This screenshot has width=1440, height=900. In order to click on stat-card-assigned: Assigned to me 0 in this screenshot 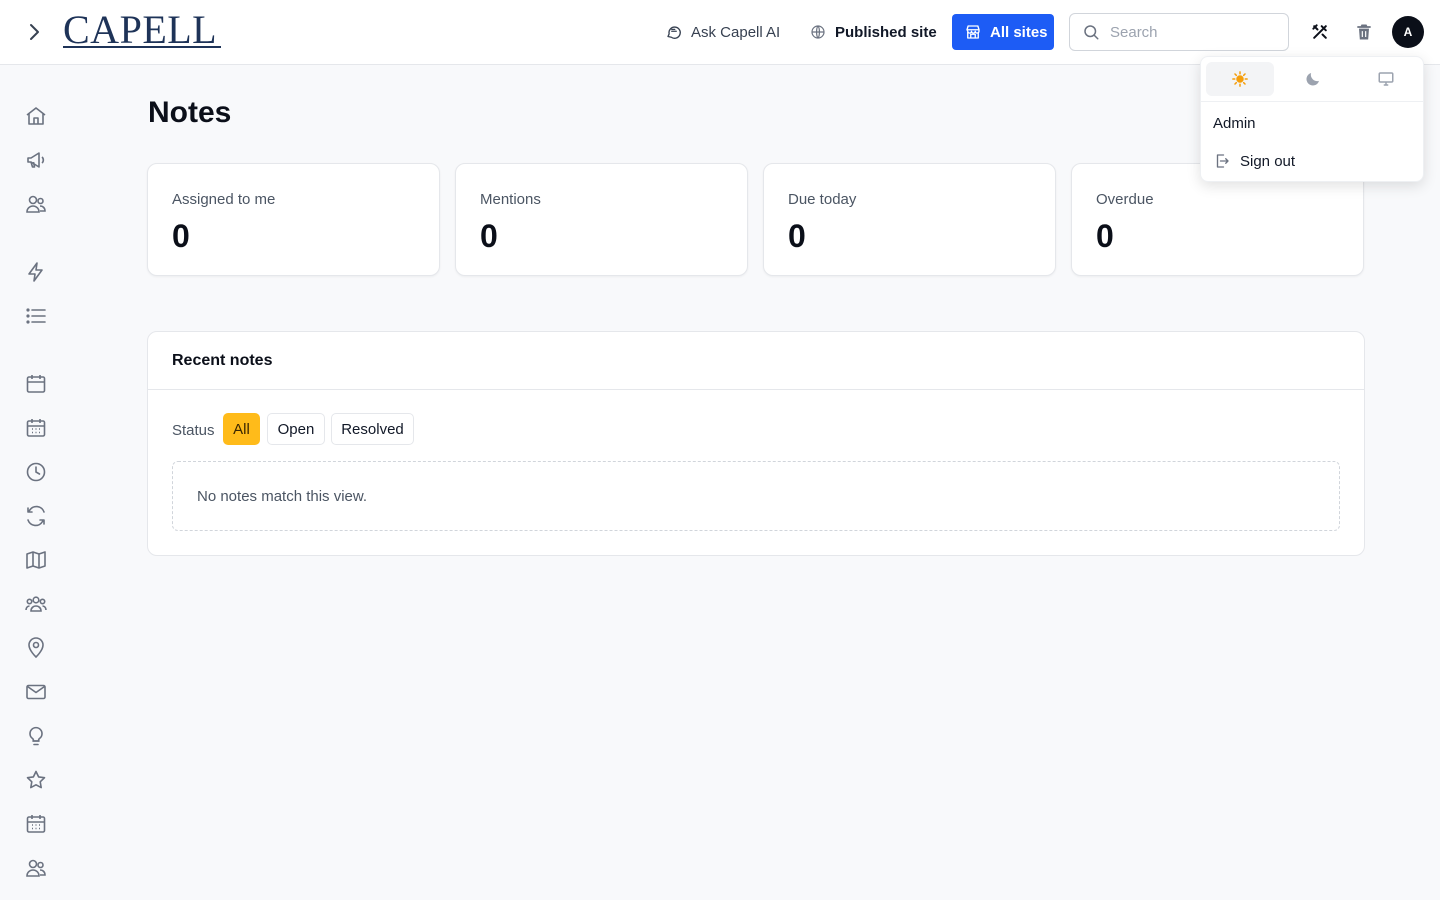, I will do `click(293, 219)`.